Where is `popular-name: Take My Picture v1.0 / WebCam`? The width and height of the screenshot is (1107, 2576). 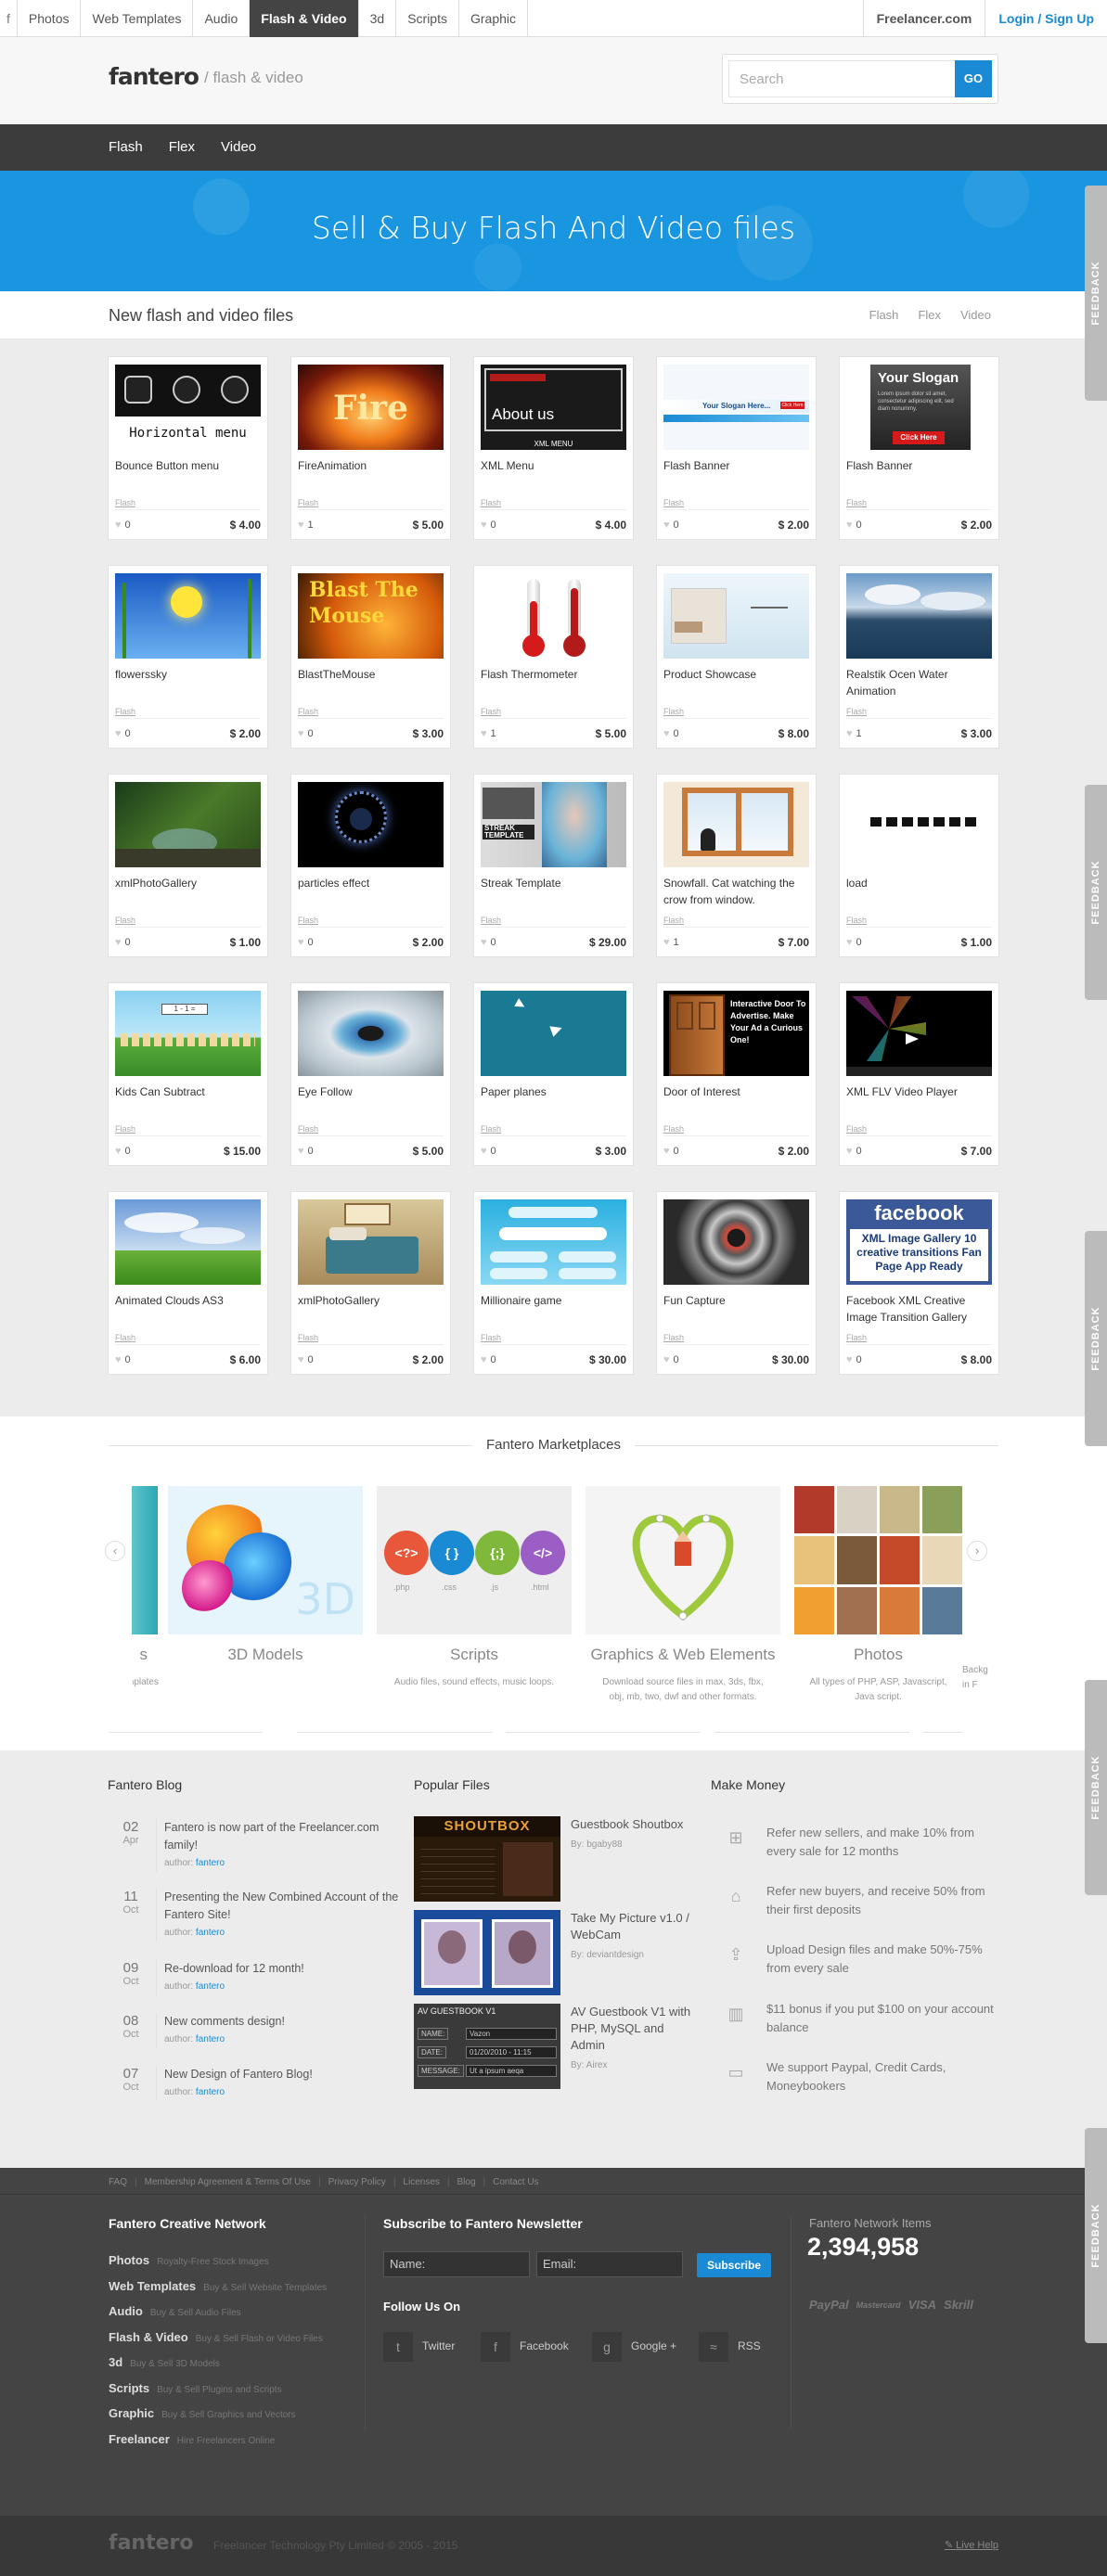
popular-name: Take My Picture v1.0 / WebCam is located at coordinates (631, 1926).